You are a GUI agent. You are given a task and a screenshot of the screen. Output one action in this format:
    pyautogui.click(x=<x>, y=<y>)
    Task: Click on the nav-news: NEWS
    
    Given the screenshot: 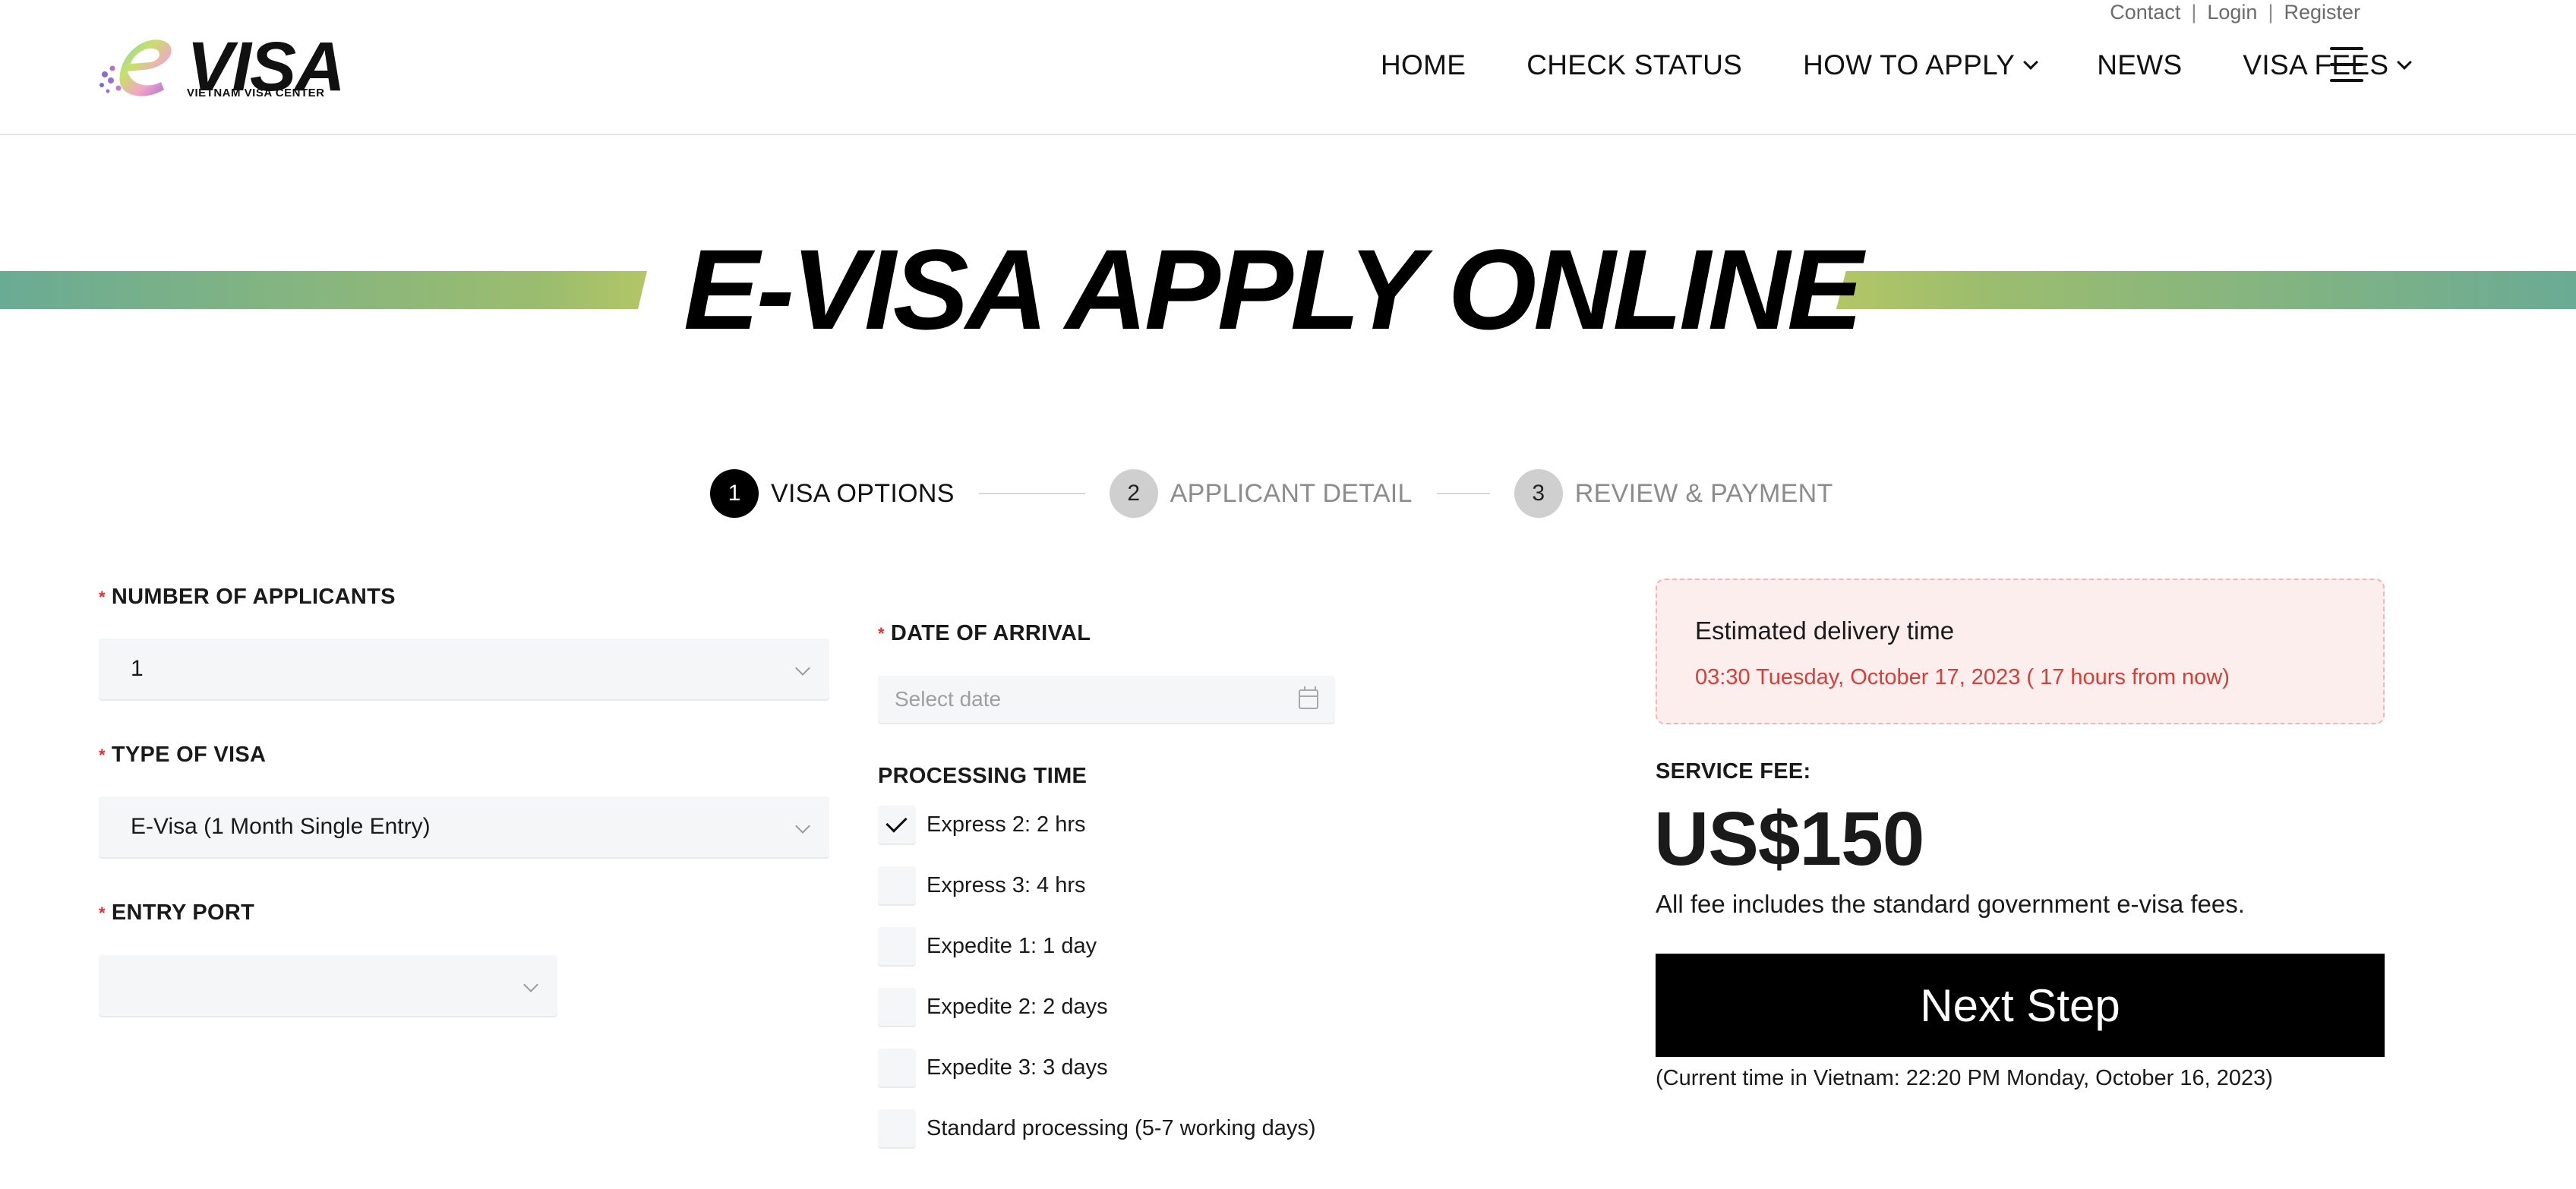 What is the action you would take?
    pyautogui.click(x=2139, y=65)
    